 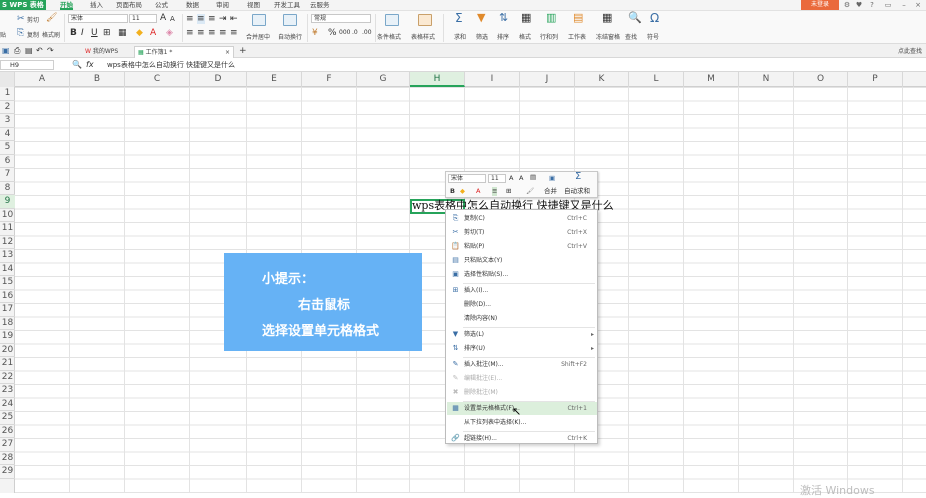 I want to click on menu-insert: 插入, so click(x=96, y=5).